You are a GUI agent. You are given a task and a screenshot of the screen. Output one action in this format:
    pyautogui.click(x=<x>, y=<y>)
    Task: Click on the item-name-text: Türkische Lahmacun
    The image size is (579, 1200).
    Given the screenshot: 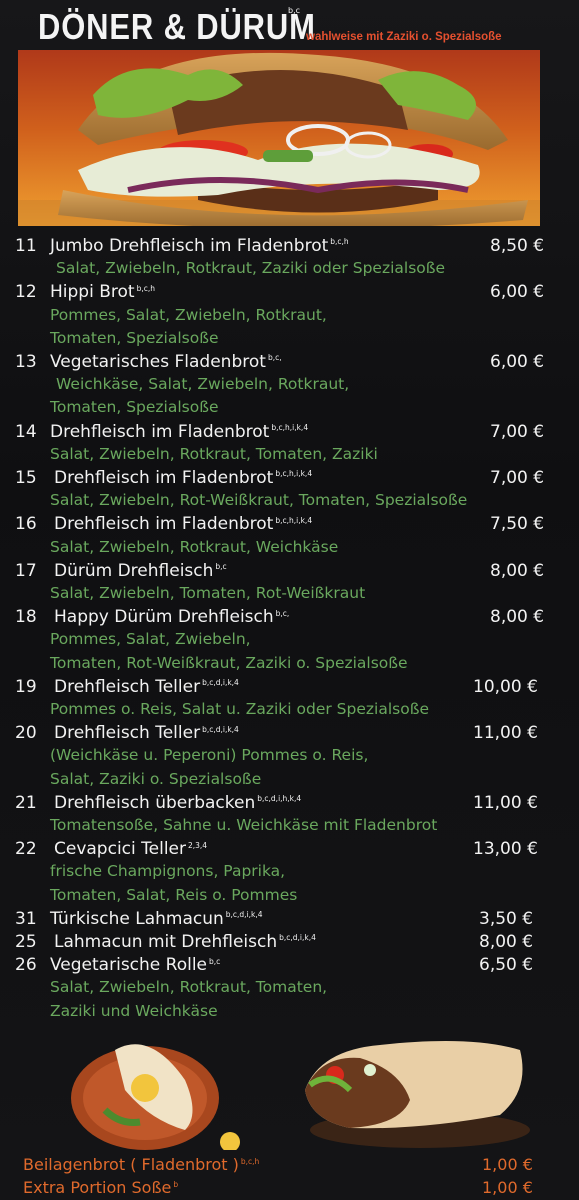 What is the action you would take?
    pyautogui.click(x=137, y=918)
    